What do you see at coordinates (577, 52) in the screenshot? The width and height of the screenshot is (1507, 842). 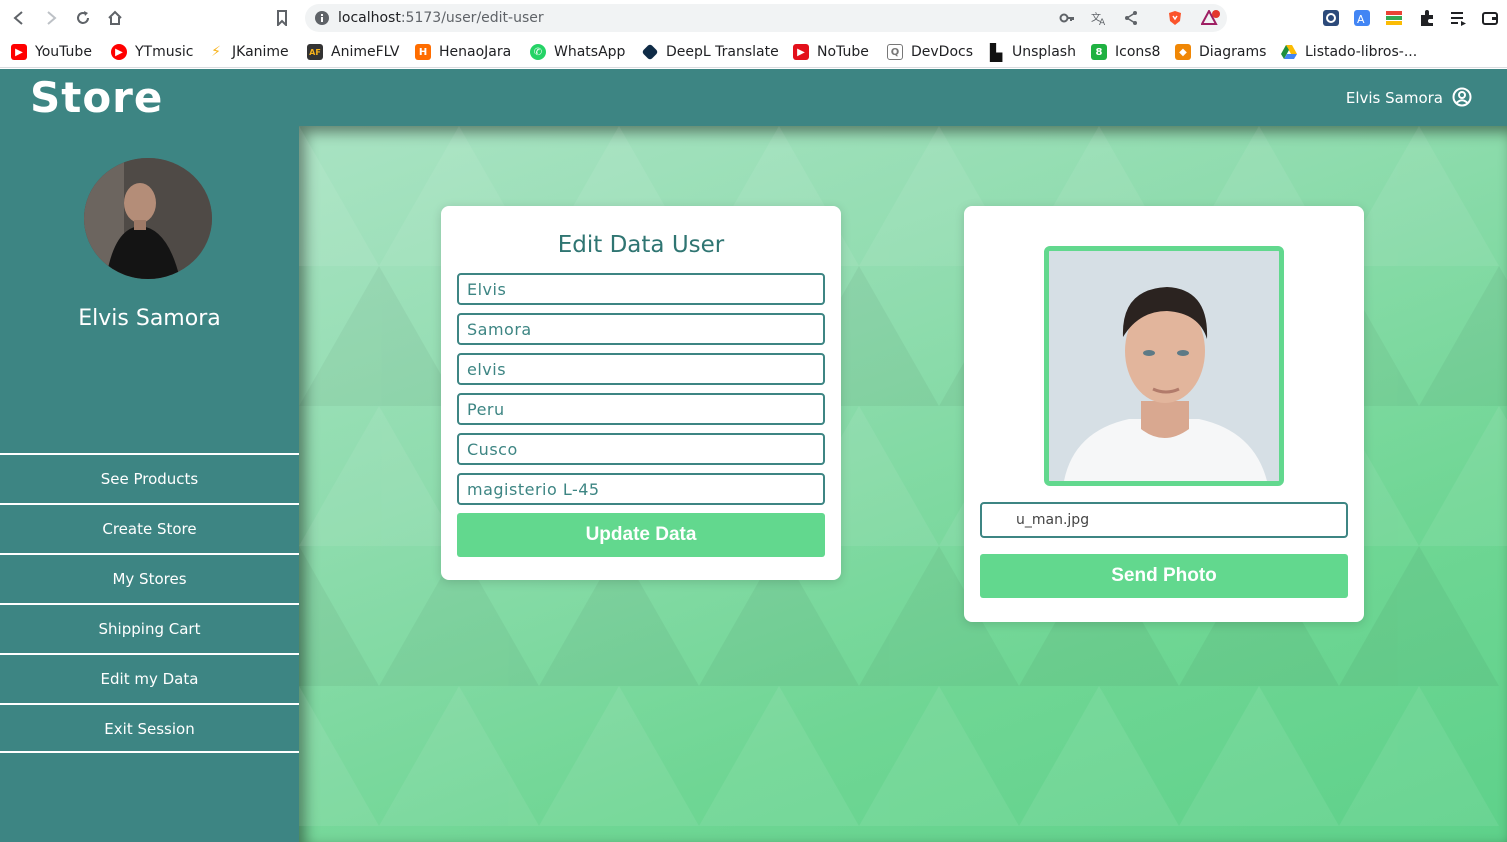 I see `bookmark-whatsapp: ✆ WhatsApp` at bounding box center [577, 52].